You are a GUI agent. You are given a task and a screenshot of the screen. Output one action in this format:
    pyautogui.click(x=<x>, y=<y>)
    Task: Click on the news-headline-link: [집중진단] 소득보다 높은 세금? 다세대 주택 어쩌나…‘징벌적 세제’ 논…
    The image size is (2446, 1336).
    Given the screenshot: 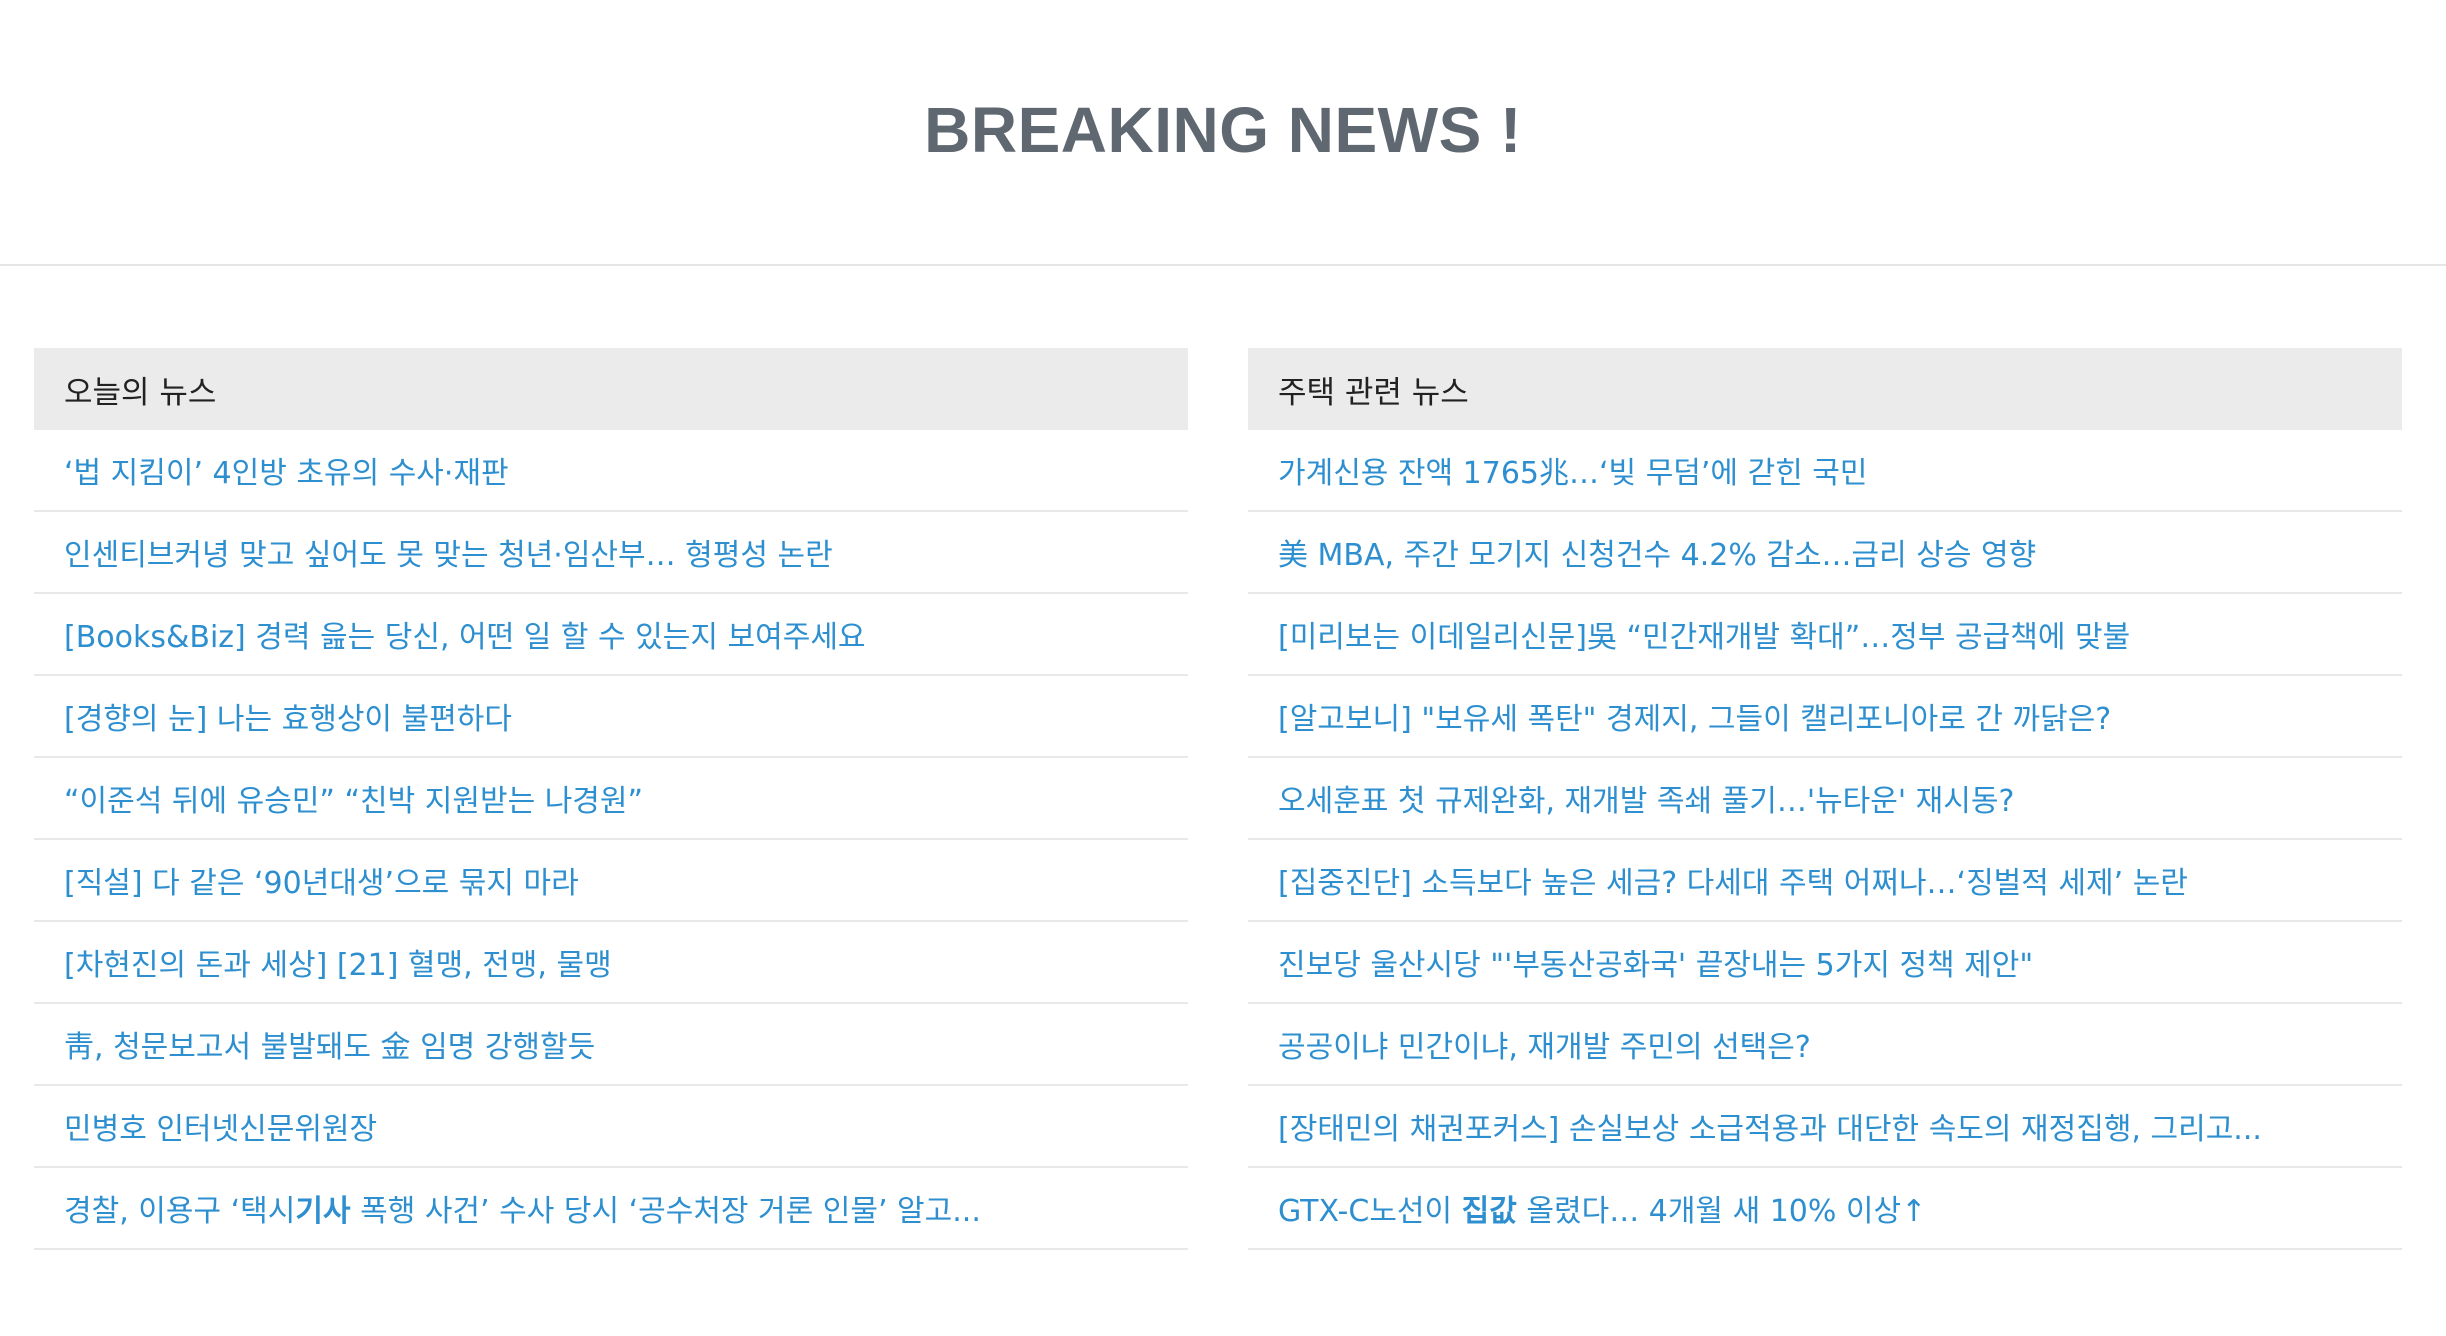 What is the action you would take?
    pyautogui.click(x=1733, y=880)
    